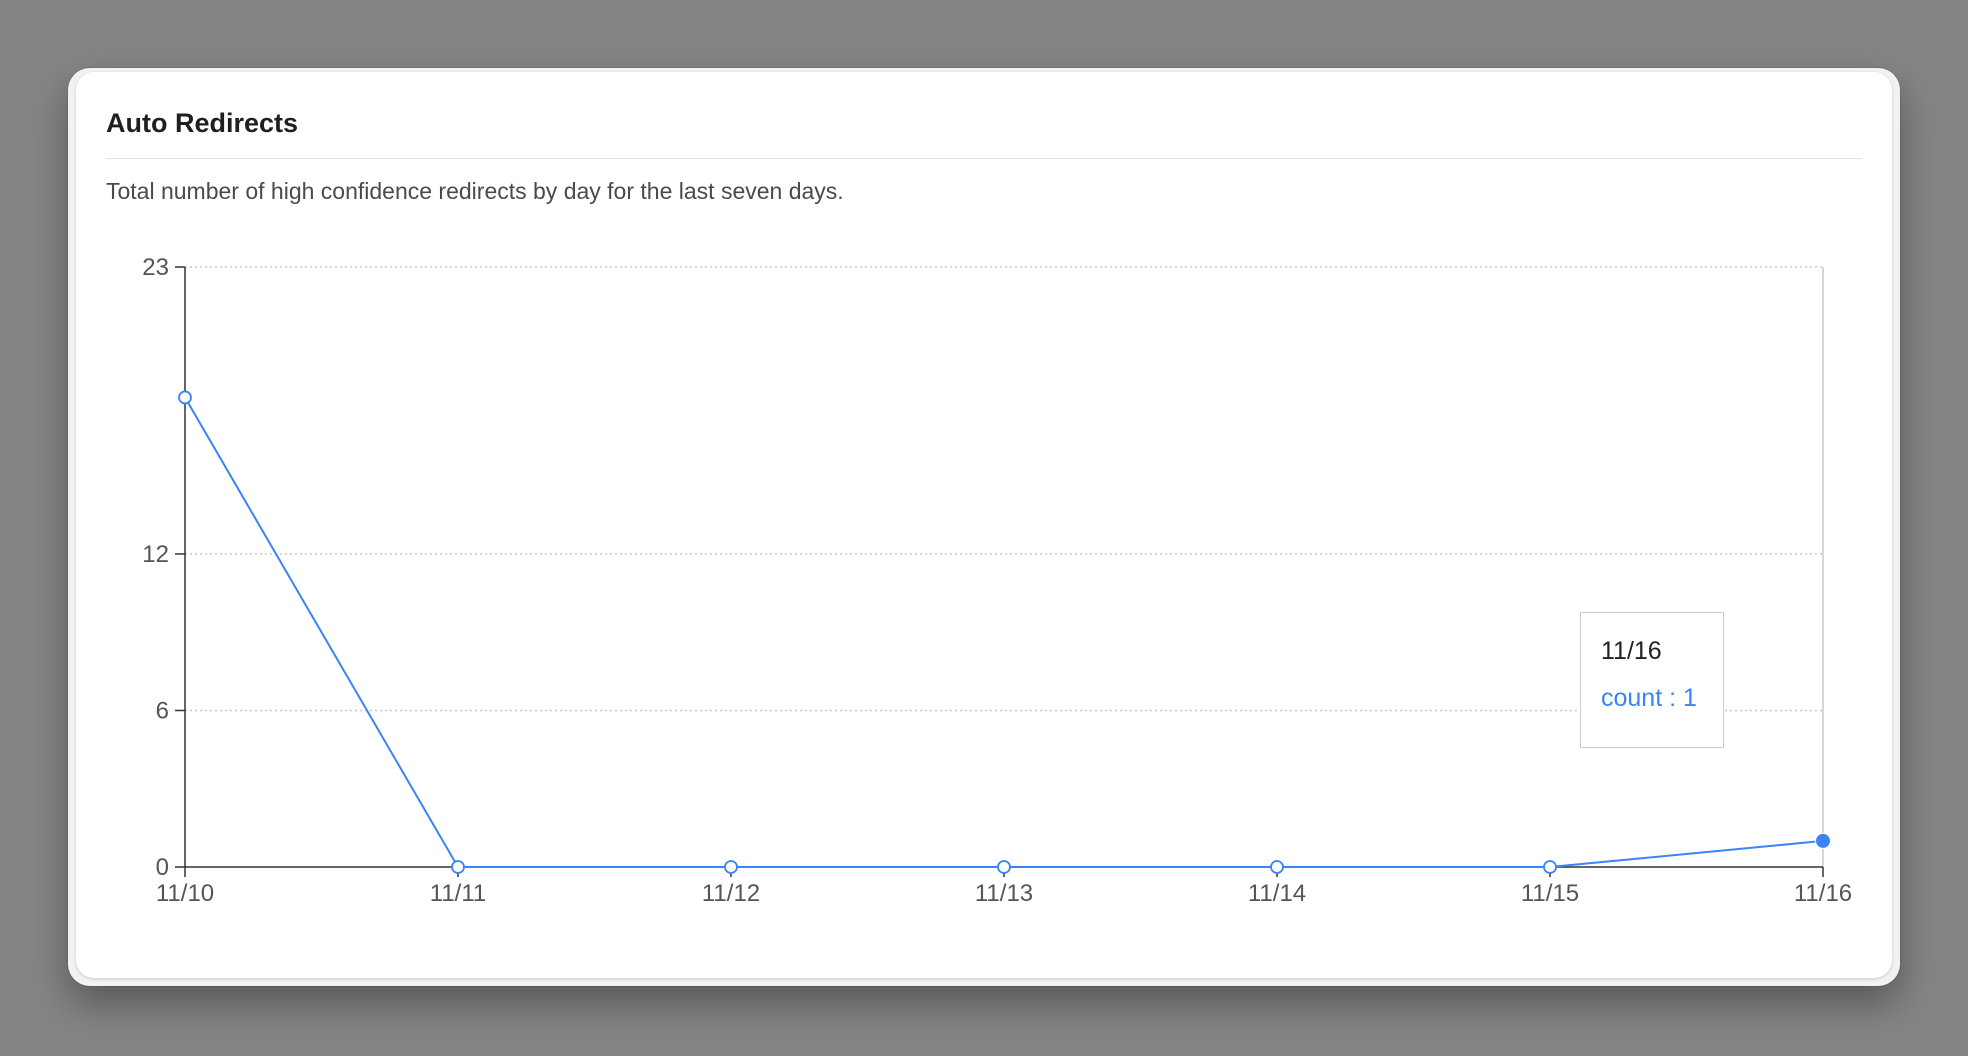 This screenshot has width=1968, height=1056. I want to click on y-tick-label: 23, so click(155, 267).